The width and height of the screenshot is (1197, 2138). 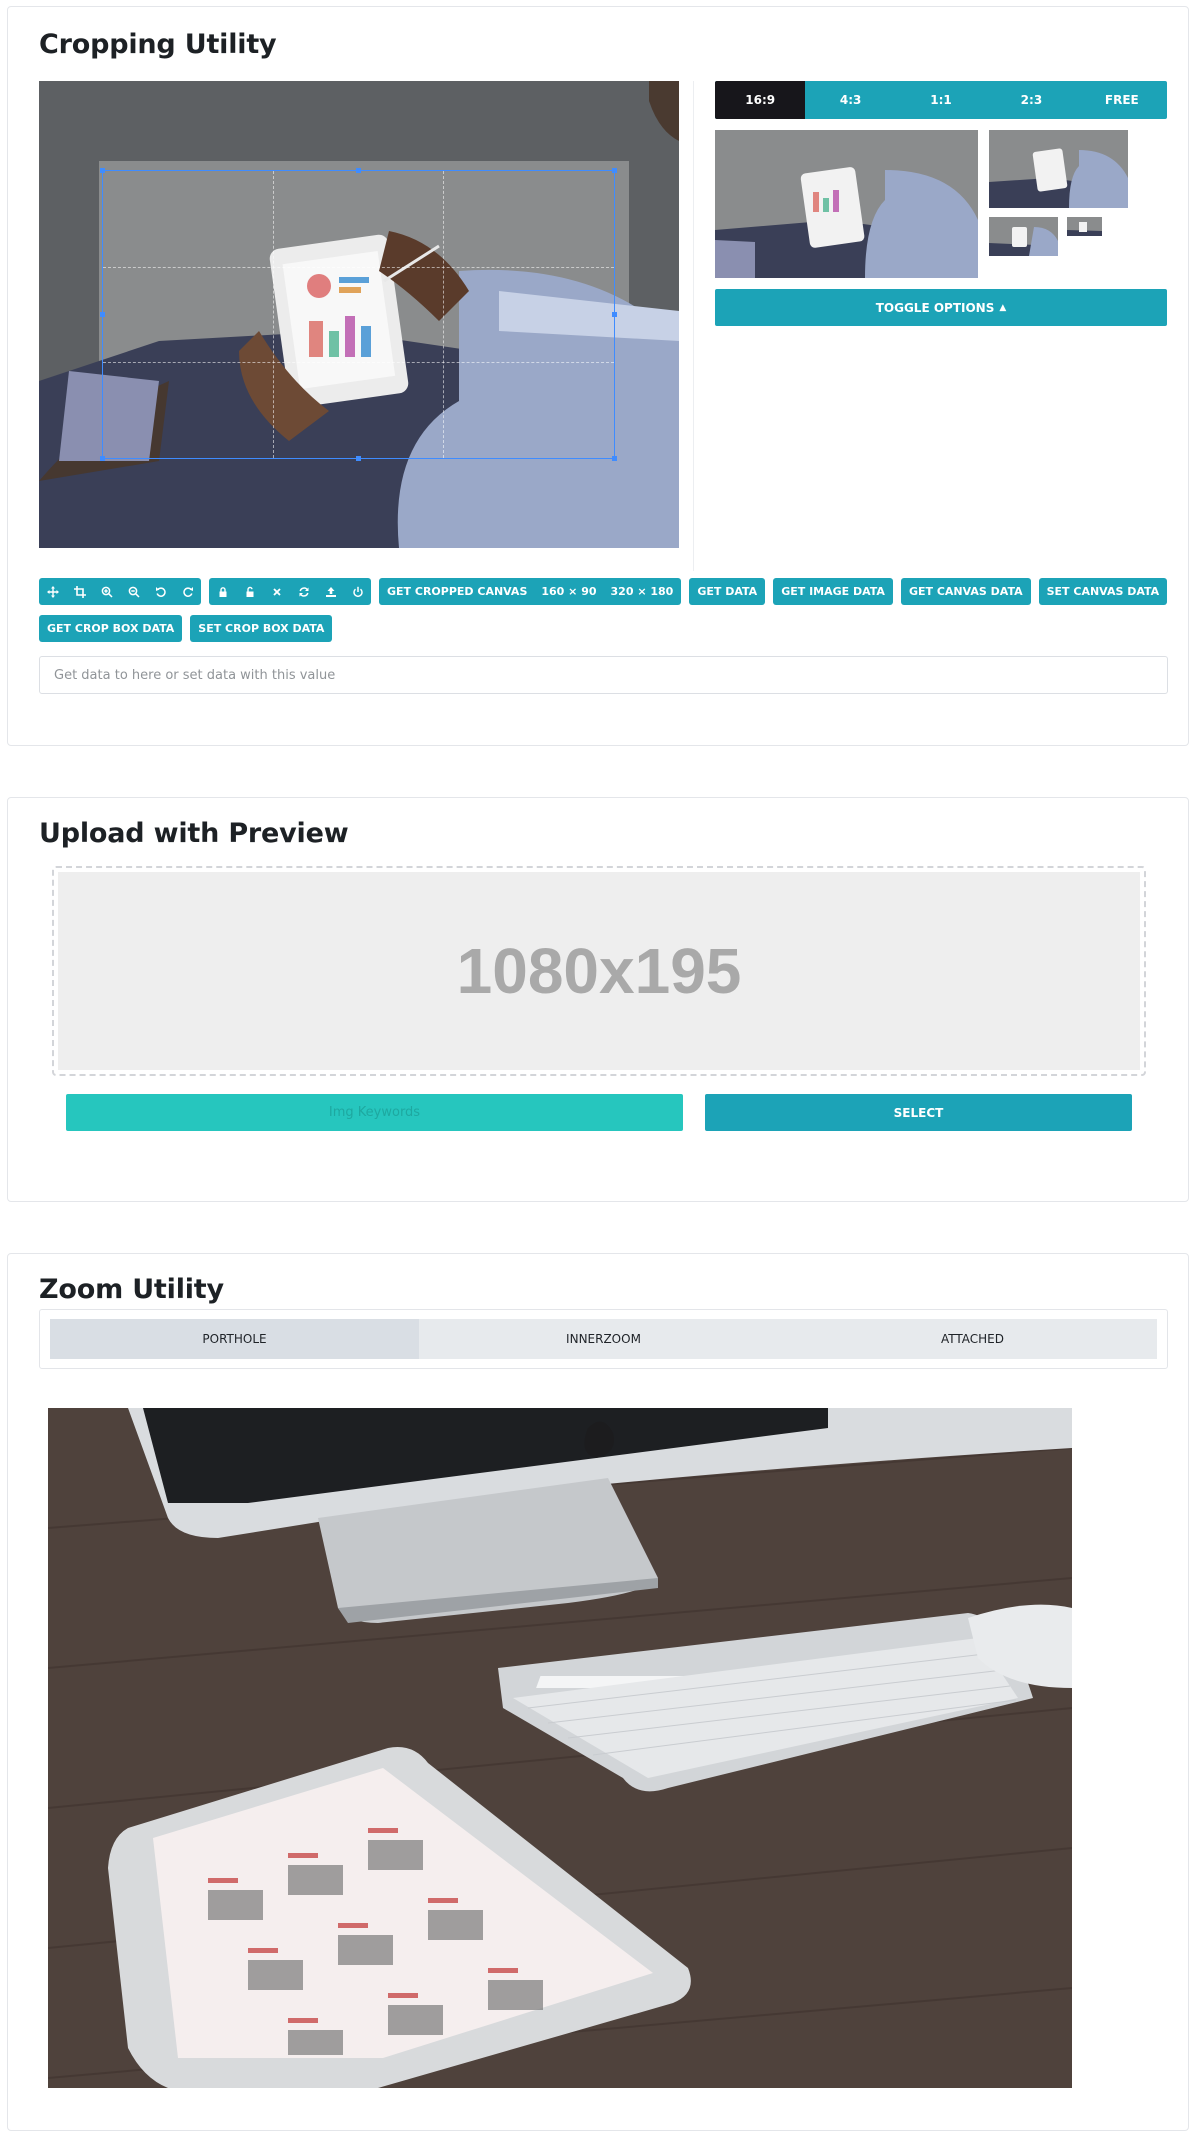 What do you see at coordinates (158, 44) in the screenshot?
I see `cropping-utility-title: Cropping Utility` at bounding box center [158, 44].